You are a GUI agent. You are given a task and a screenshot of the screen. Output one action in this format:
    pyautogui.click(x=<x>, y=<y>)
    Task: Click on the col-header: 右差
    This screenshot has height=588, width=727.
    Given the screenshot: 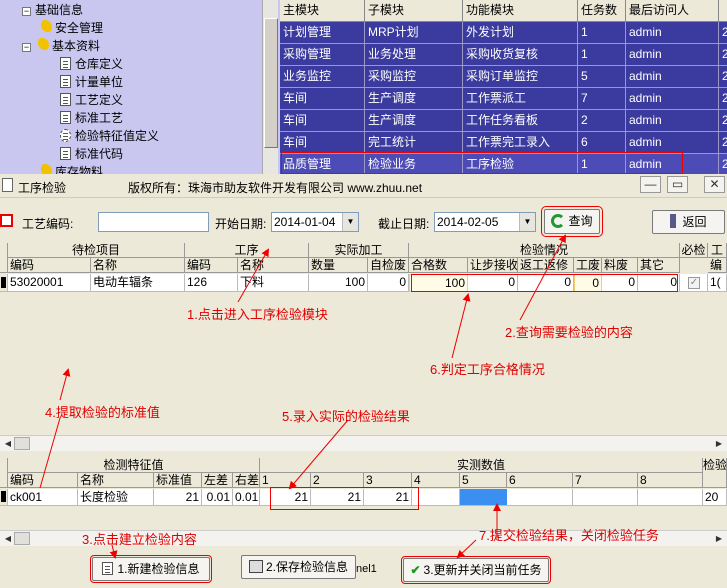 What is the action you would take?
    pyautogui.click(x=246, y=480)
    